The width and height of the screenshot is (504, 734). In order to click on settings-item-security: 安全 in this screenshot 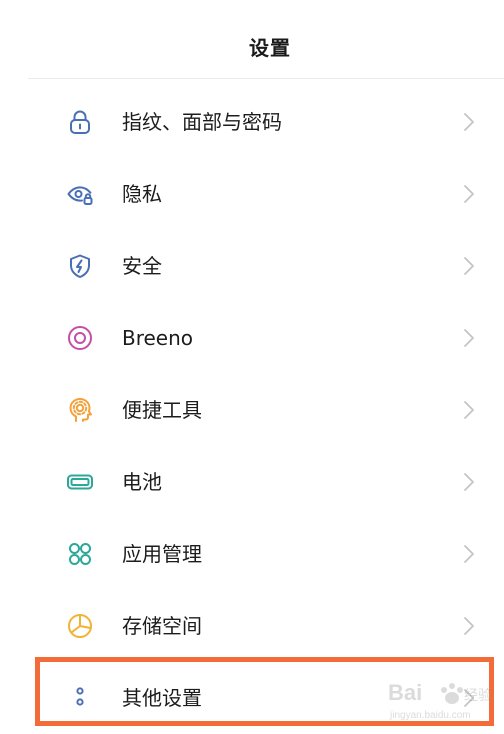, I will do `click(252, 266)`.